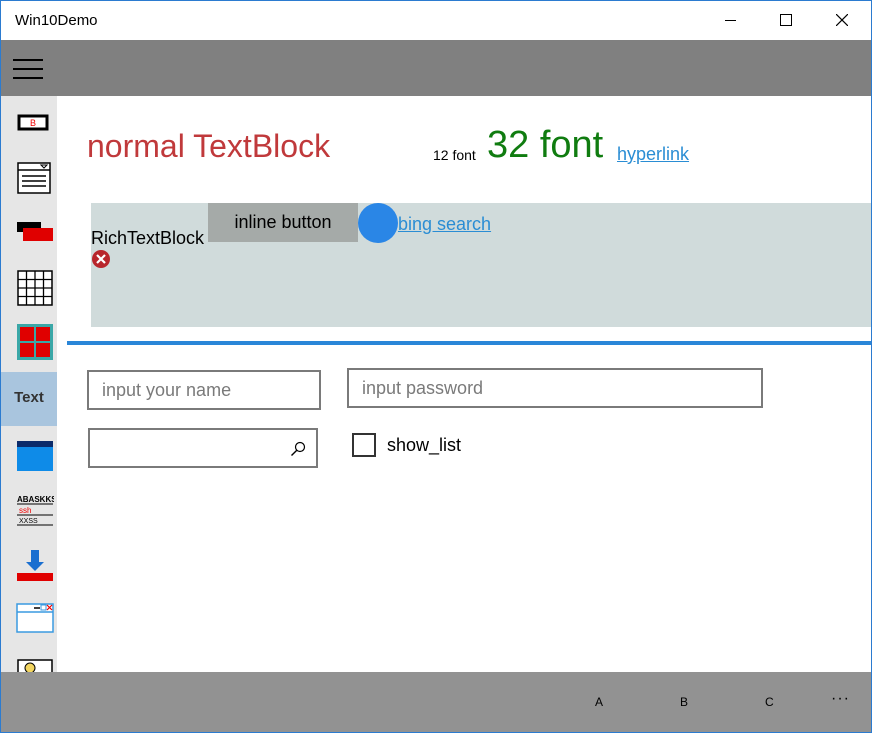 This screenshot has height=733, width=872. What do you see at coordinates (167, 390) in the screenshot?
I see `name-input-placeholder: input your name` at bounding box center [167, 390].